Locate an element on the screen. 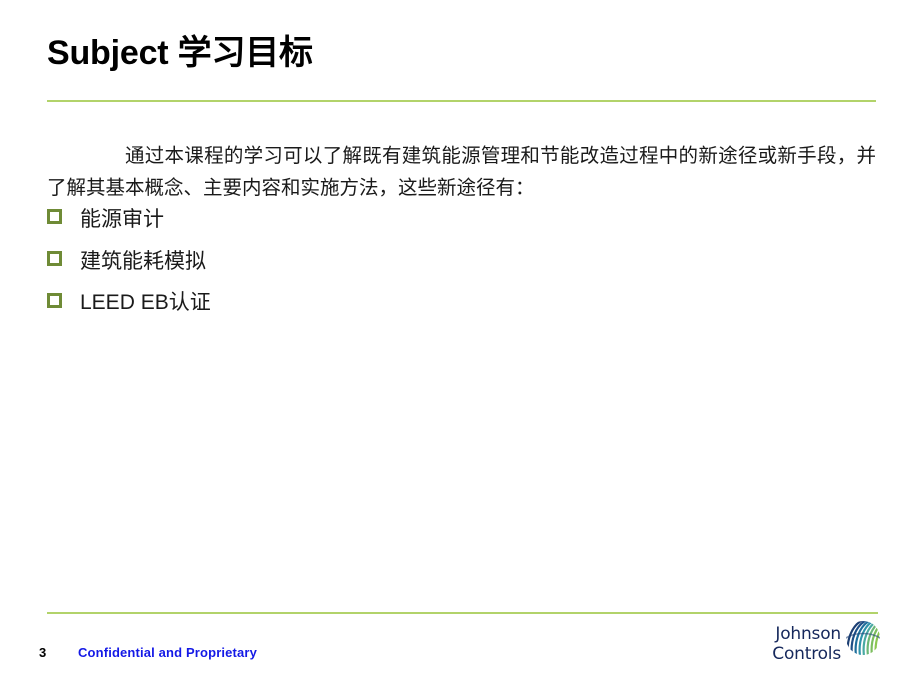  list-item: 建筑能耗模拟 is located at coordinates (397, 261).